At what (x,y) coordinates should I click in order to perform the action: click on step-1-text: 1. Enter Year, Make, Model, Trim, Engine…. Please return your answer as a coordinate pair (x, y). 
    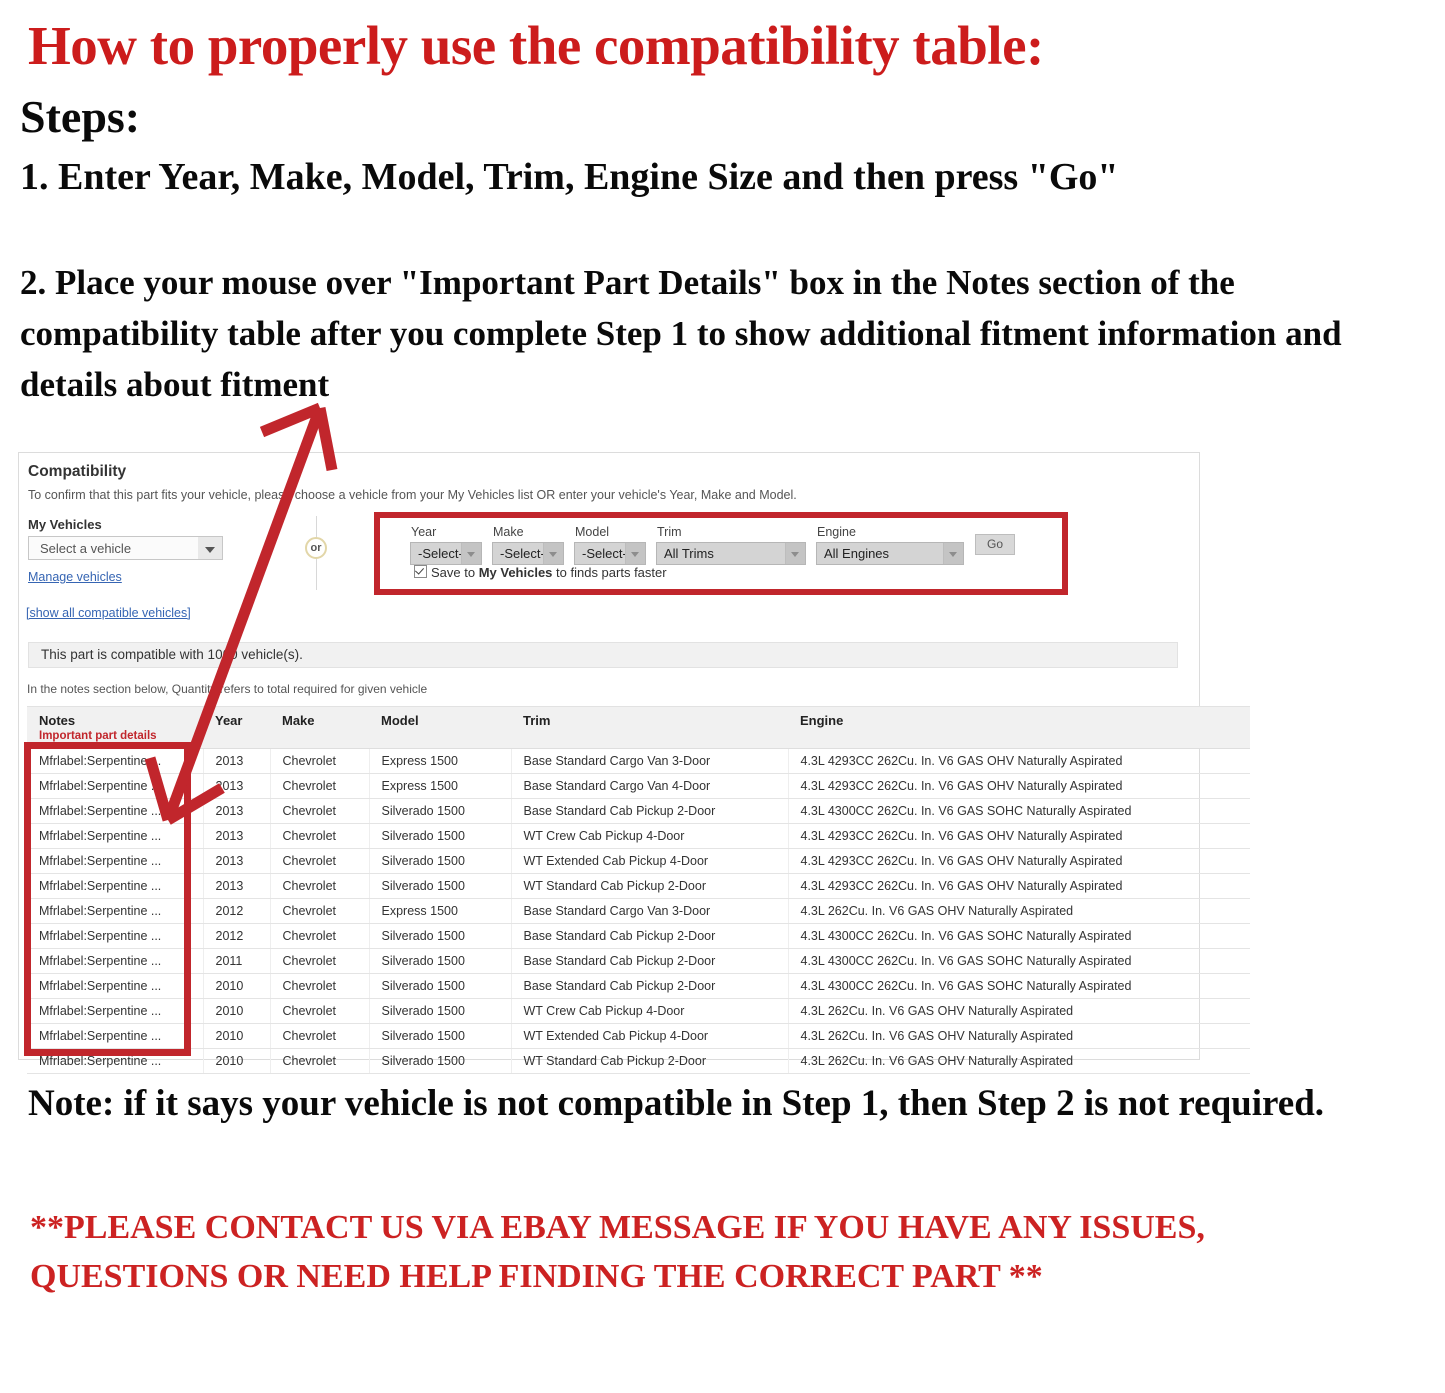
    Looking at the image, I should click on (569, 177).